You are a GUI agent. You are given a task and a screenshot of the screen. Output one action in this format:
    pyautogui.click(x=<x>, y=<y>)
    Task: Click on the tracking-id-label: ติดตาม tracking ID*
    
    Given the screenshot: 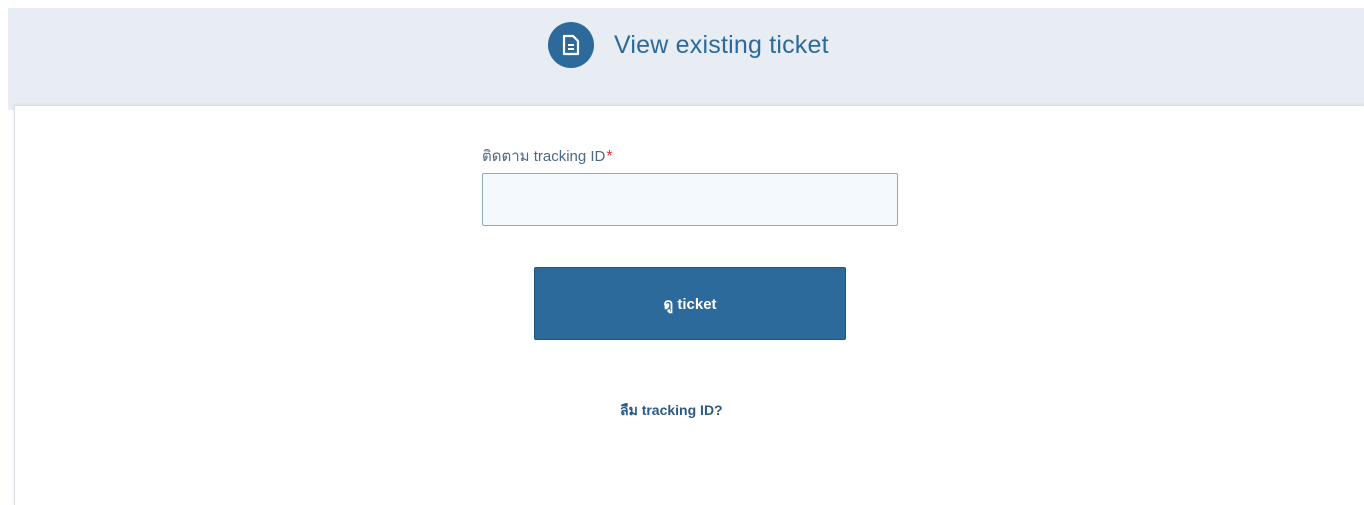 What is the action you would take?
    pyautogui.click(x=547, y=156)
    